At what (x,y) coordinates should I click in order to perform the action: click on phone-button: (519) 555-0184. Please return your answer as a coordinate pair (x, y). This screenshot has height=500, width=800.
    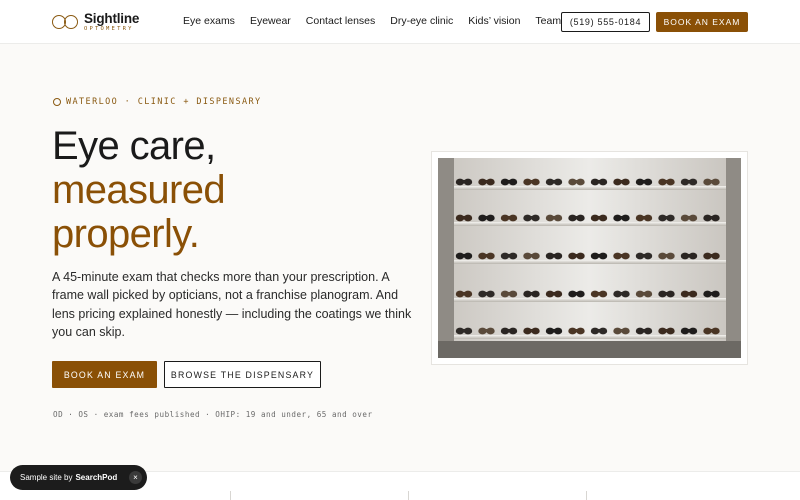
    Looking at the image, I should click on (605, 22).